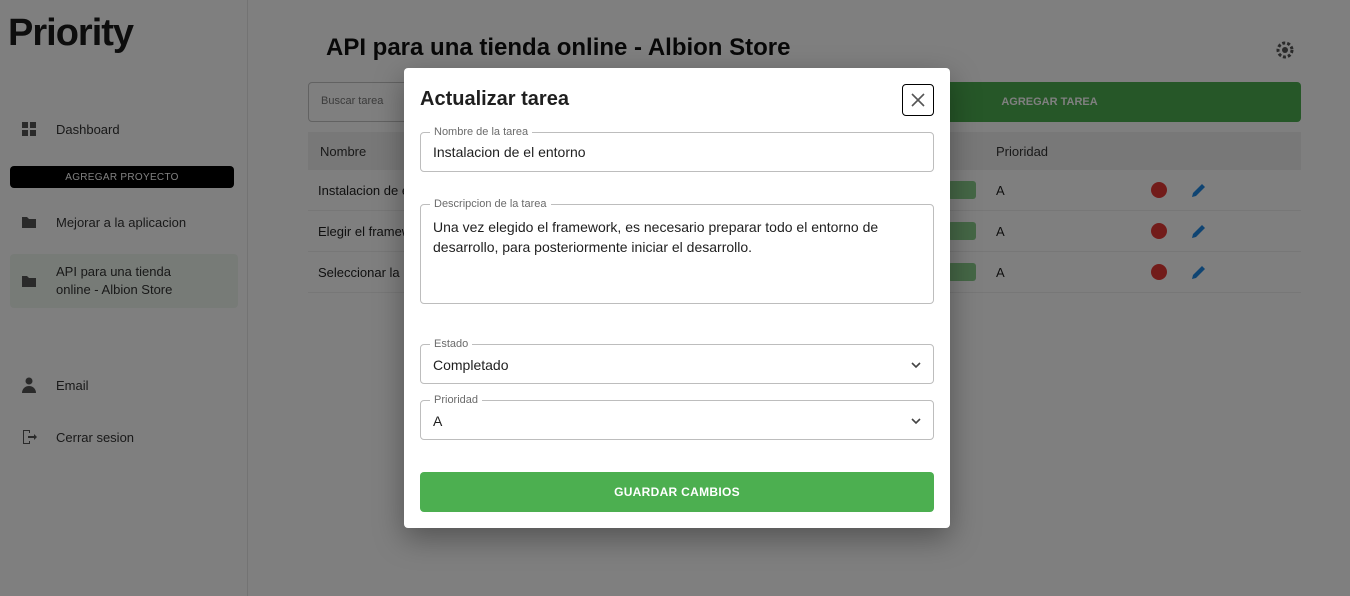 The height and width of the screenshot is (596, 1350). What do you see at coordinates (438, 421) in the screenshot?
I see `priority-value: A` at bounding box center [438, 421].